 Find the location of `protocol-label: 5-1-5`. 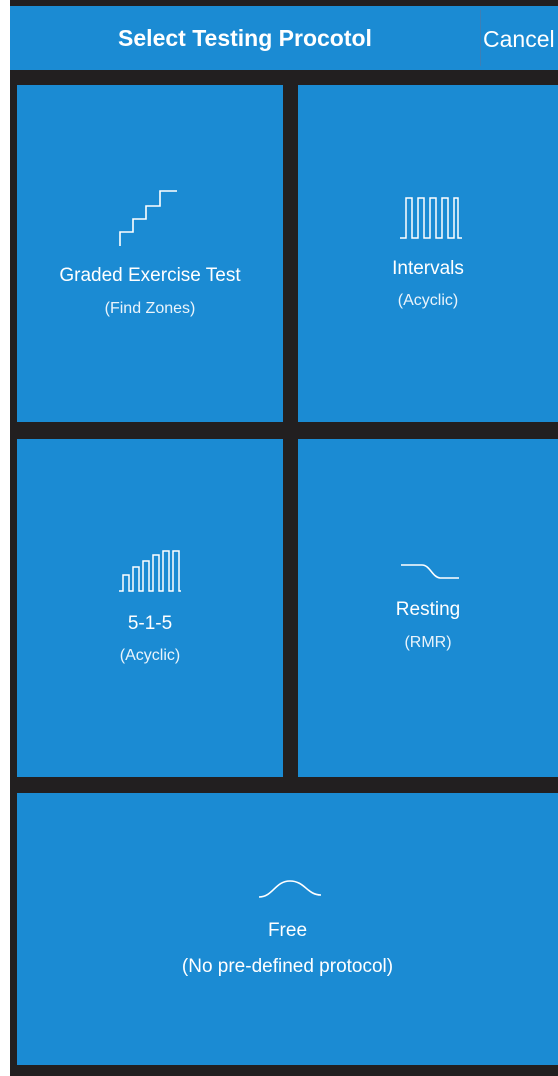

protocol-label: 5-1-5 is located at coordinates (150, 623).